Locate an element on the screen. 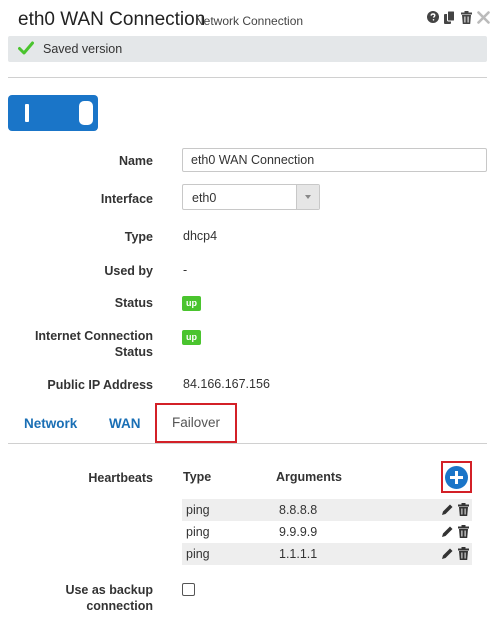 The width and height of the screenshot is (496, 620). heartbeats-label: Heartbeats is located at coordinates (120, 478).